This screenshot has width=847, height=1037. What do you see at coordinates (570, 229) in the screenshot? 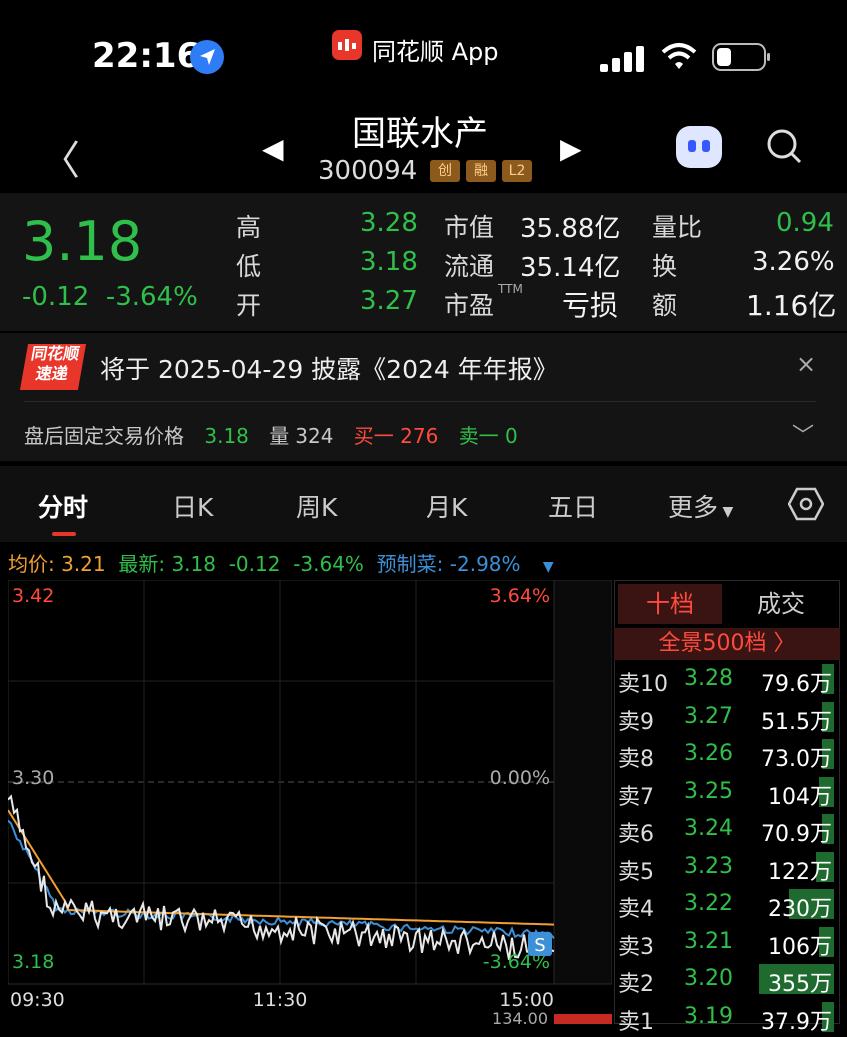
I see `mktcap-value: 35.88亿` at bounding box center [570, 229].